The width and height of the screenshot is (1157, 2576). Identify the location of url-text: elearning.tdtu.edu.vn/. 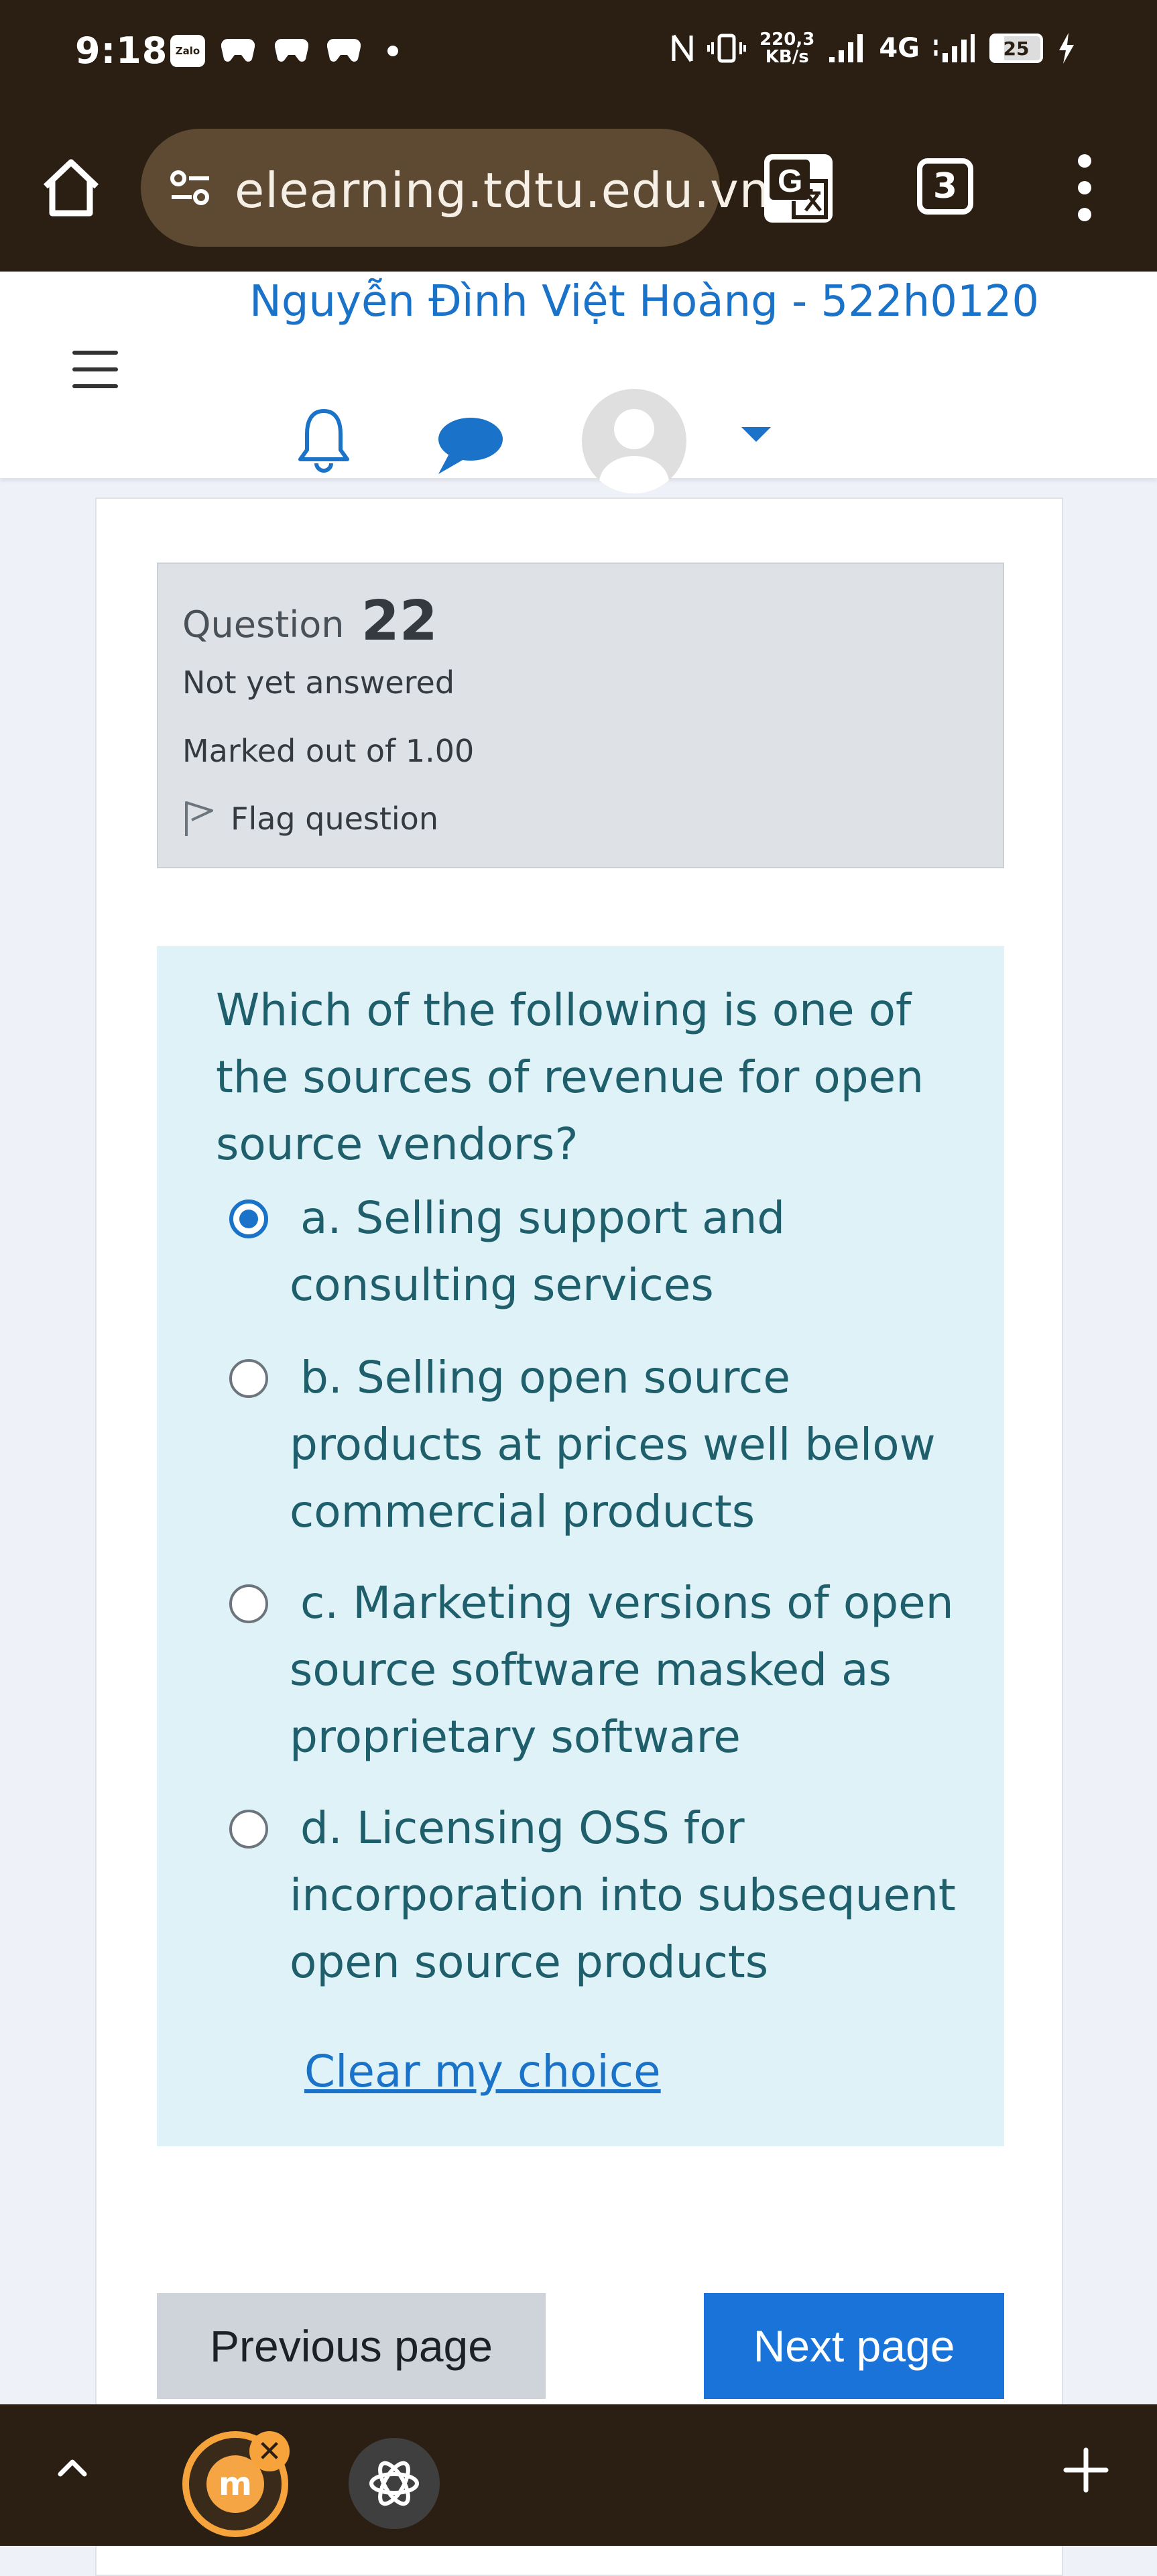
(511, 190).